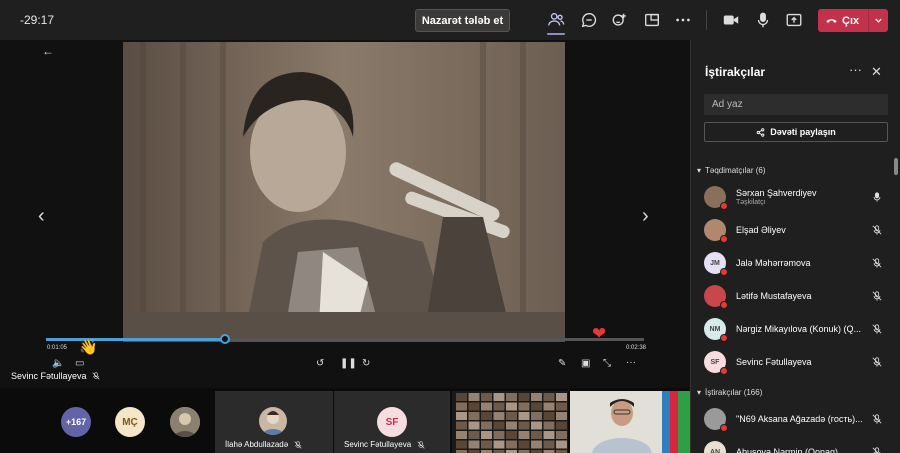  Describe the element at coordinates (699, 392) in the screenshot. I see `chevron-down-icon: ▾` at that location.